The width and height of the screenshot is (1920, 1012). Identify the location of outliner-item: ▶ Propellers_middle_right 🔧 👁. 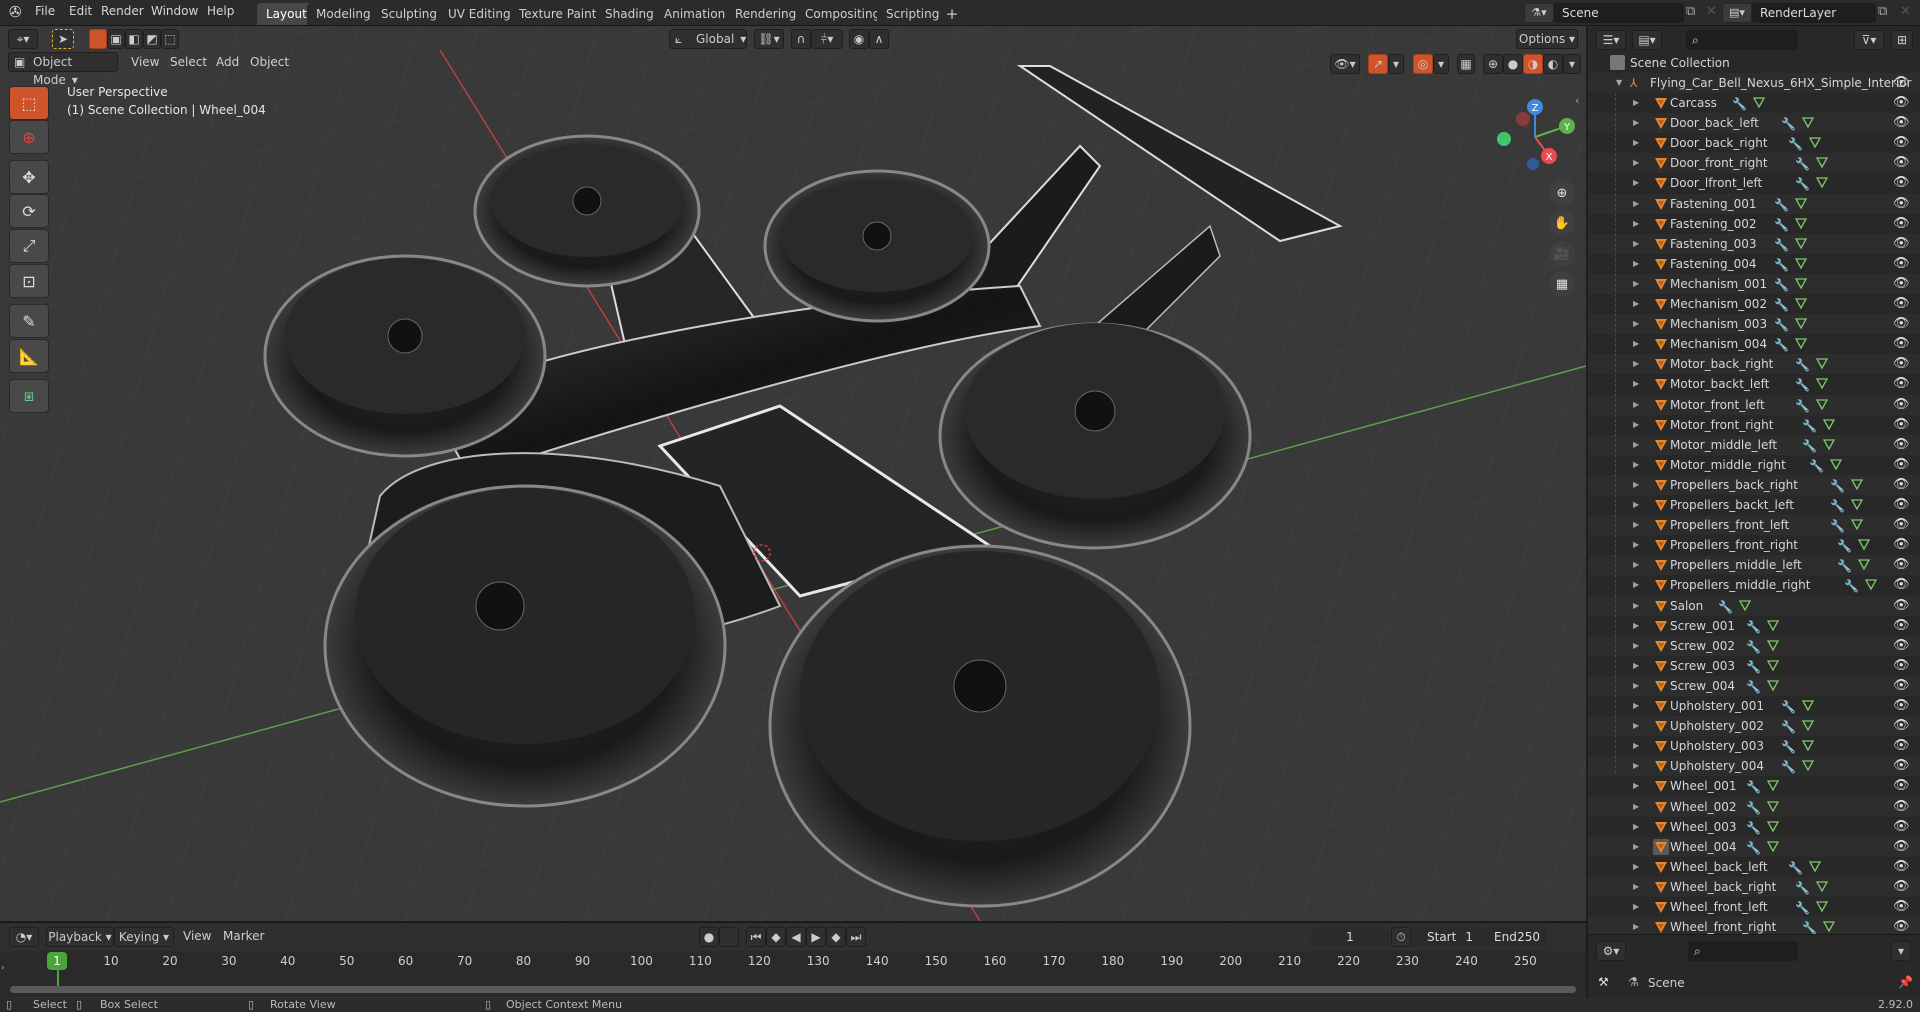
(1754, 585).